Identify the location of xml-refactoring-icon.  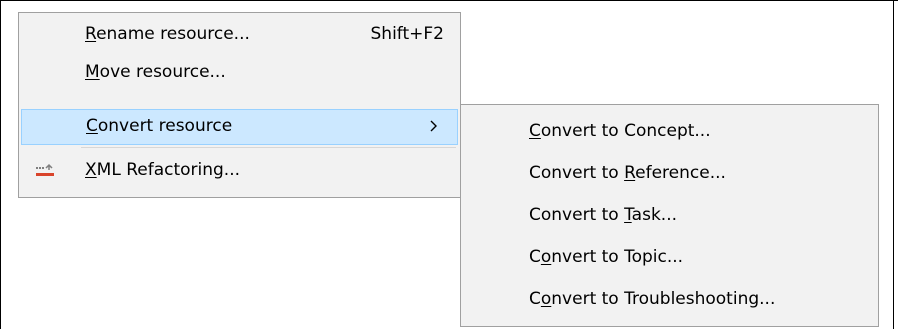
(45, 171).